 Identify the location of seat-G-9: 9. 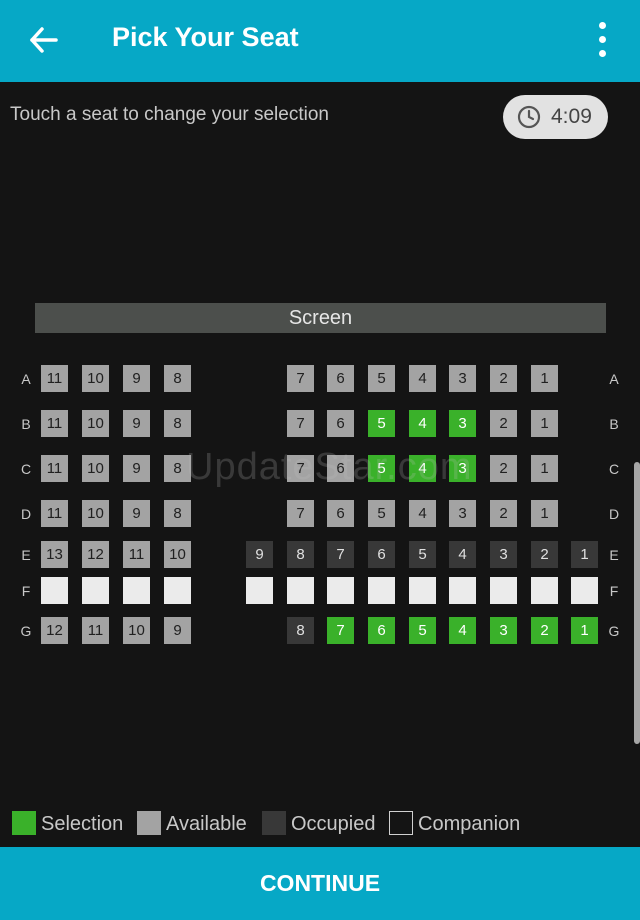
(177, 630).